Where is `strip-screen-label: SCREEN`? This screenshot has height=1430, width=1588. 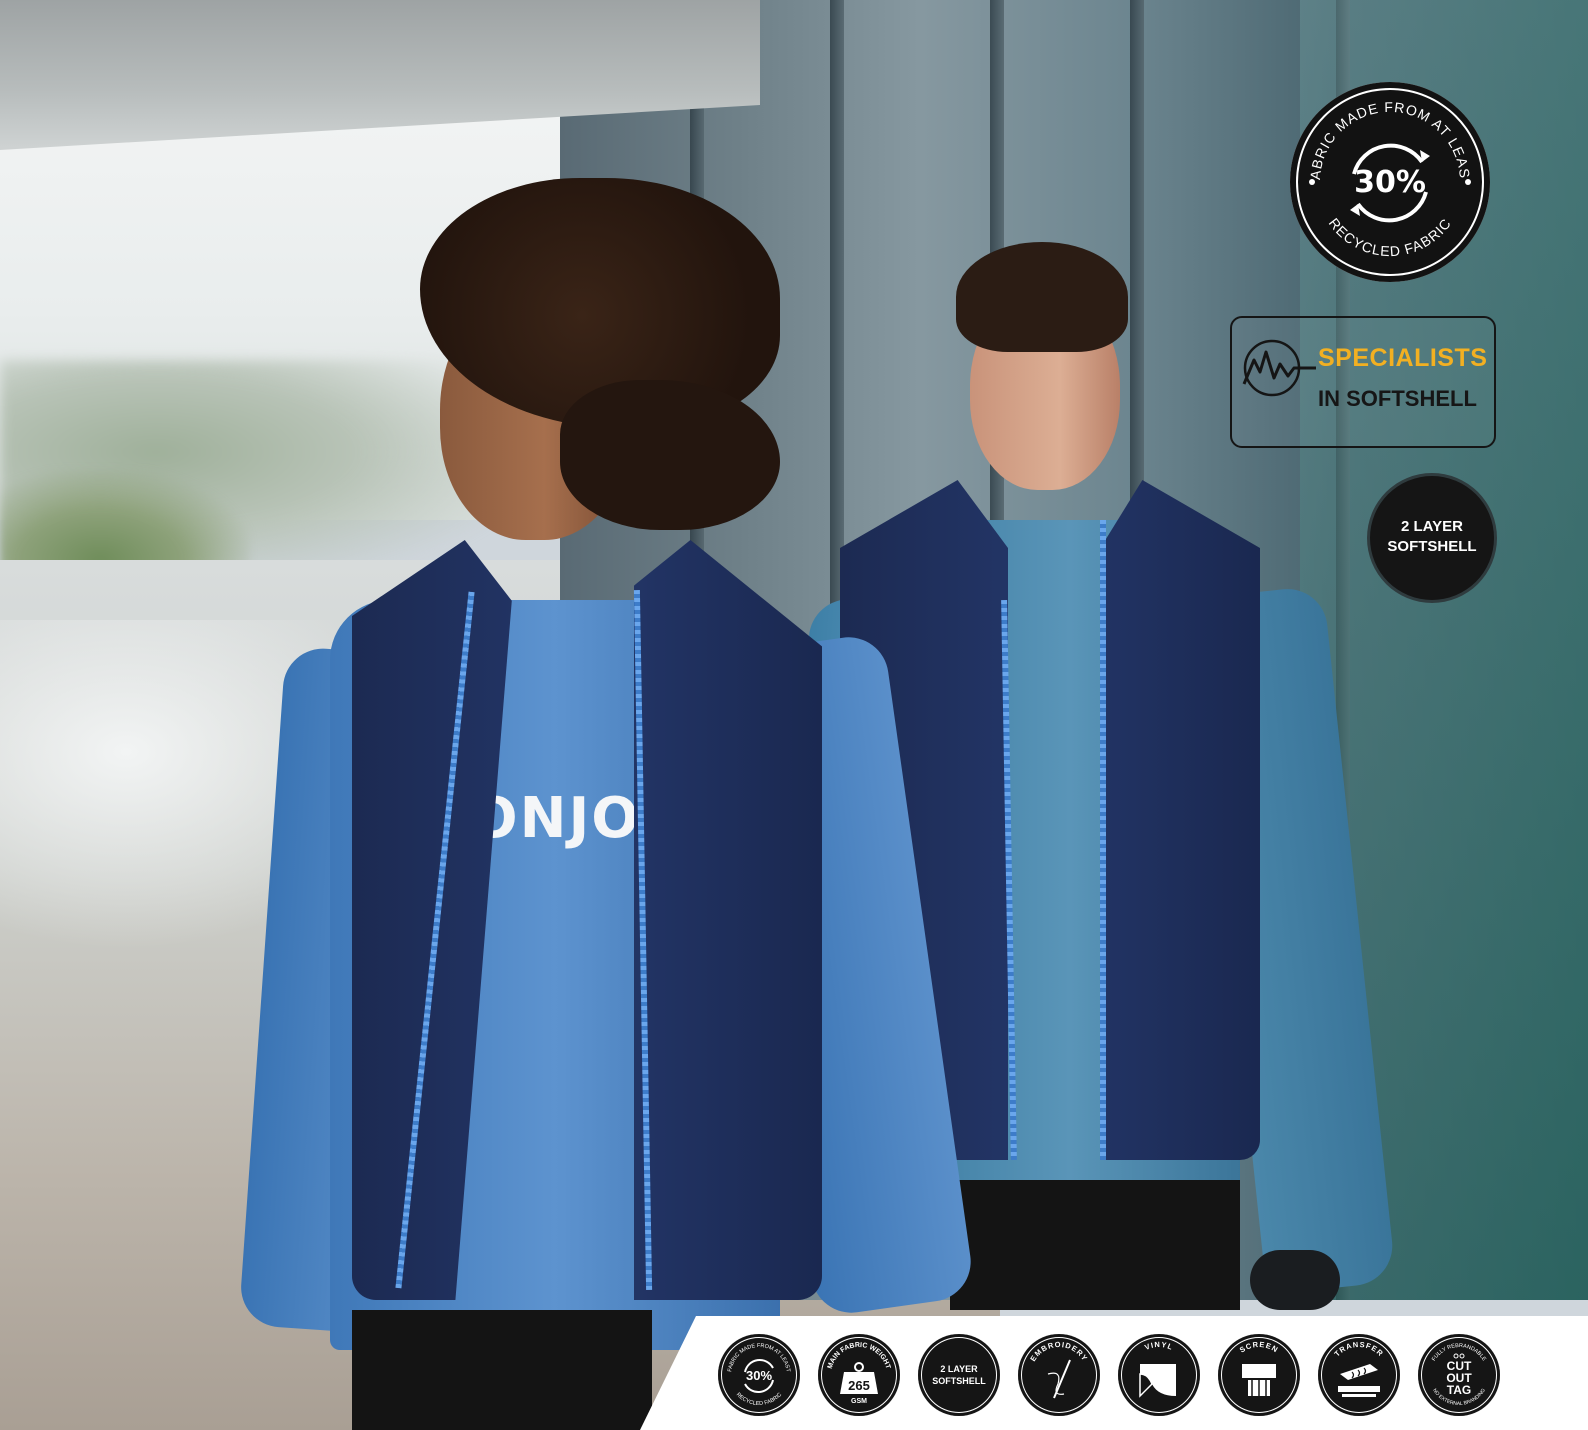 strip-screen-label: SCREEN is located at coordinates (1258, 1347).